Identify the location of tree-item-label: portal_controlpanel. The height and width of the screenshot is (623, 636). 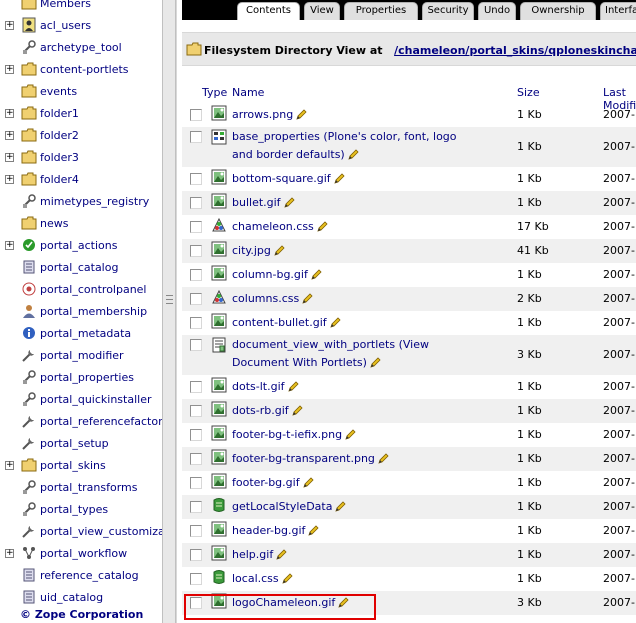
(93, 289).